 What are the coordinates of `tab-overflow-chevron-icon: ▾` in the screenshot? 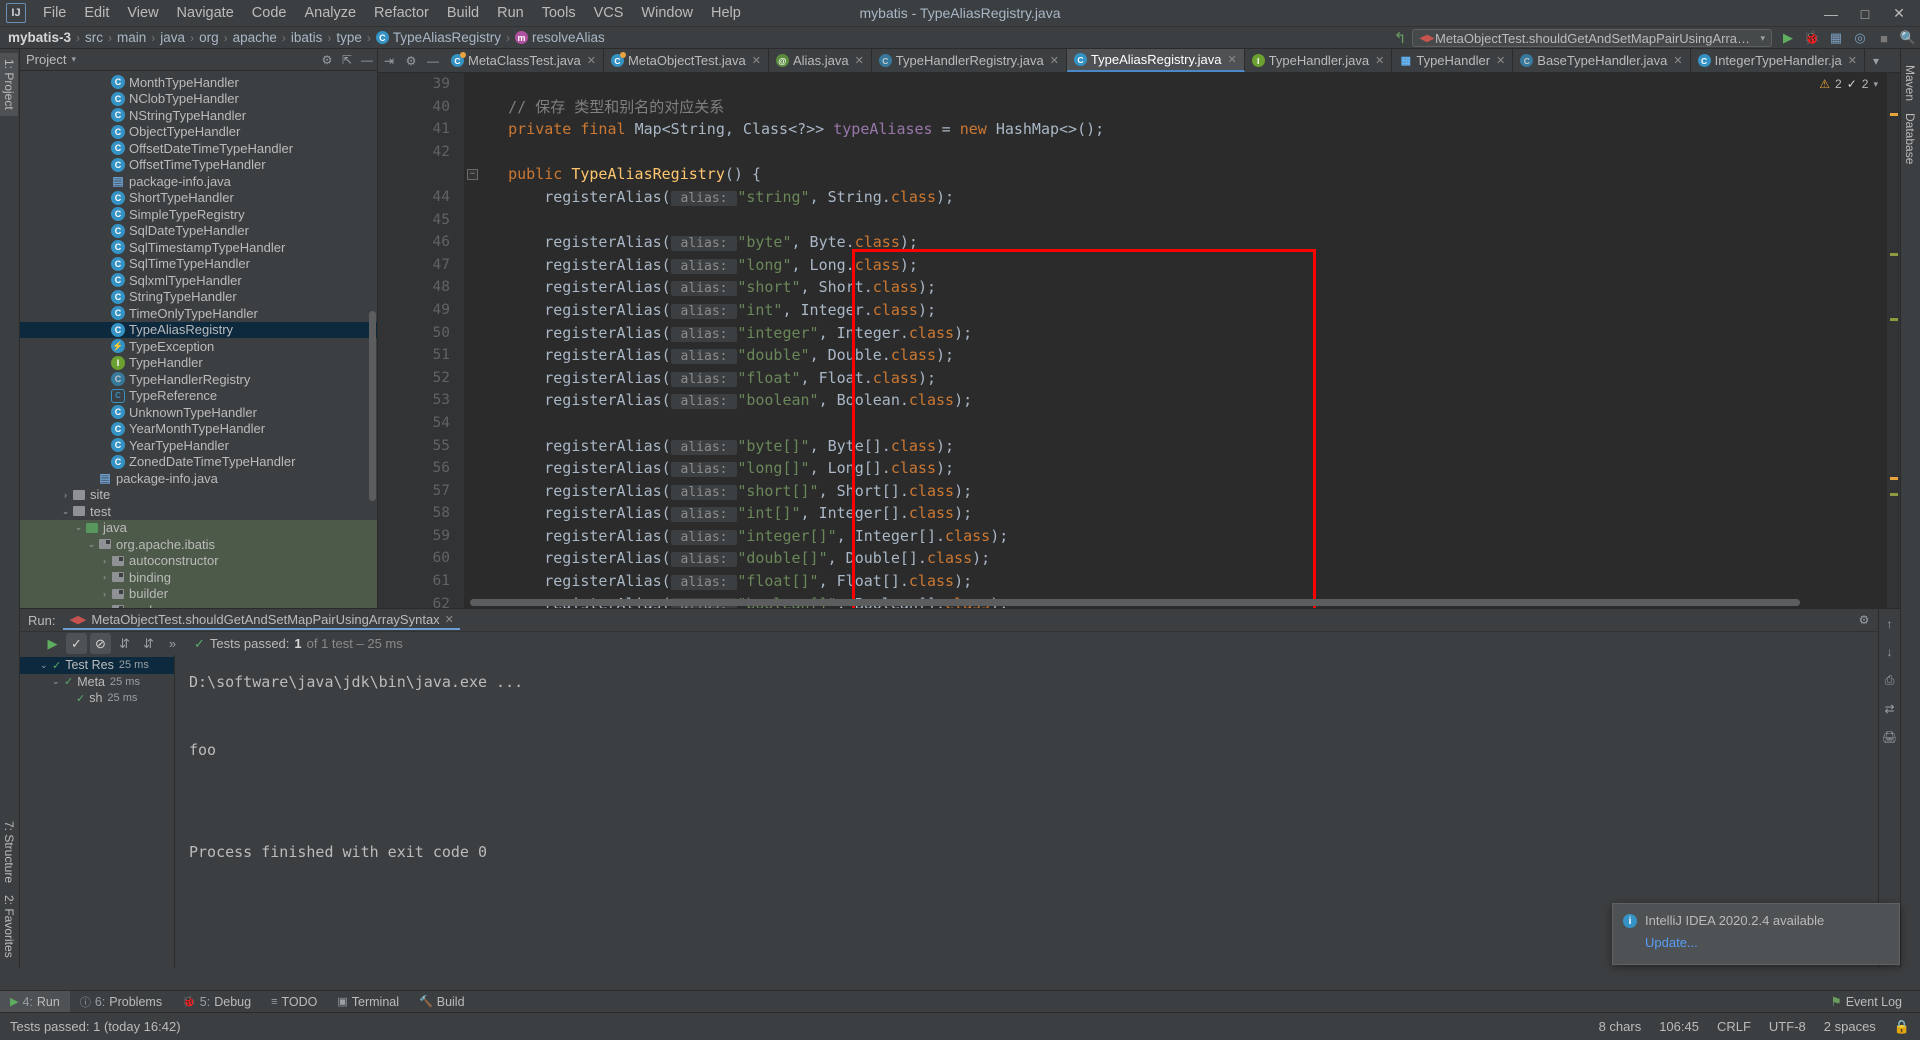 It's located at (1876, 60).